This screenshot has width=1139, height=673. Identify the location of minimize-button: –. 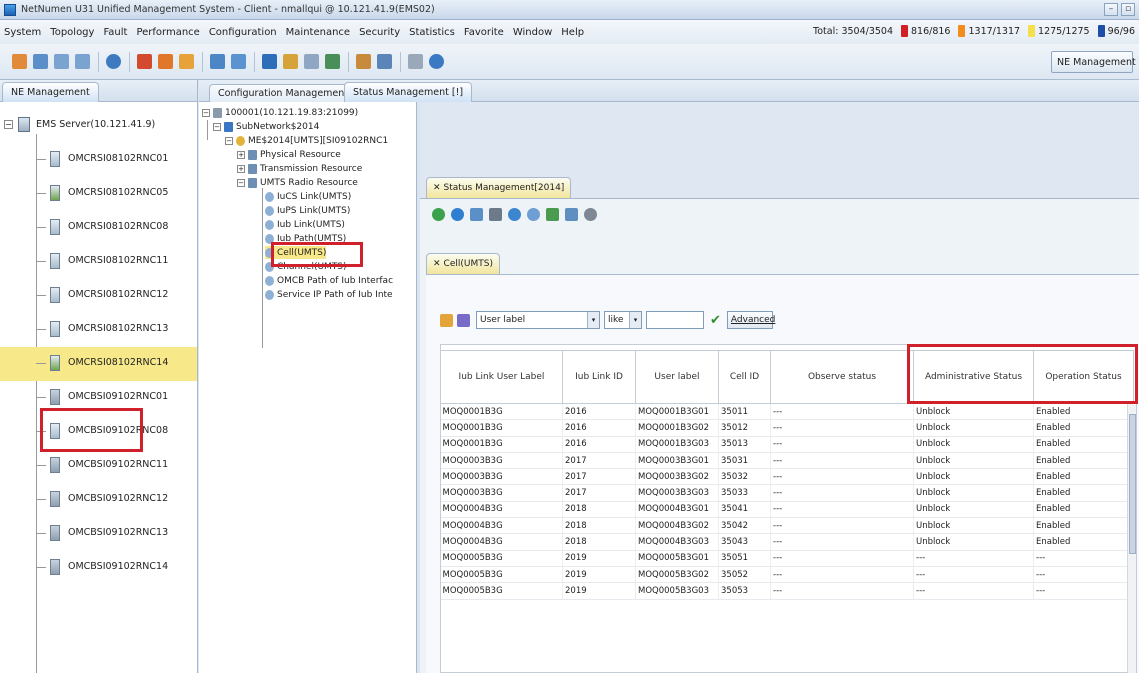
(1111, 9).